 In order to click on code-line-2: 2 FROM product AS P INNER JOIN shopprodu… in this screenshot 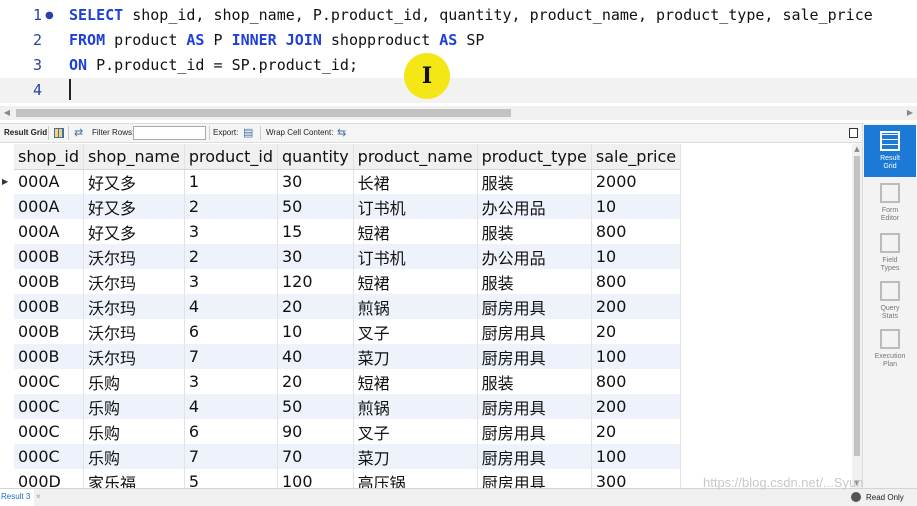, I will do `click(458, 40)`.